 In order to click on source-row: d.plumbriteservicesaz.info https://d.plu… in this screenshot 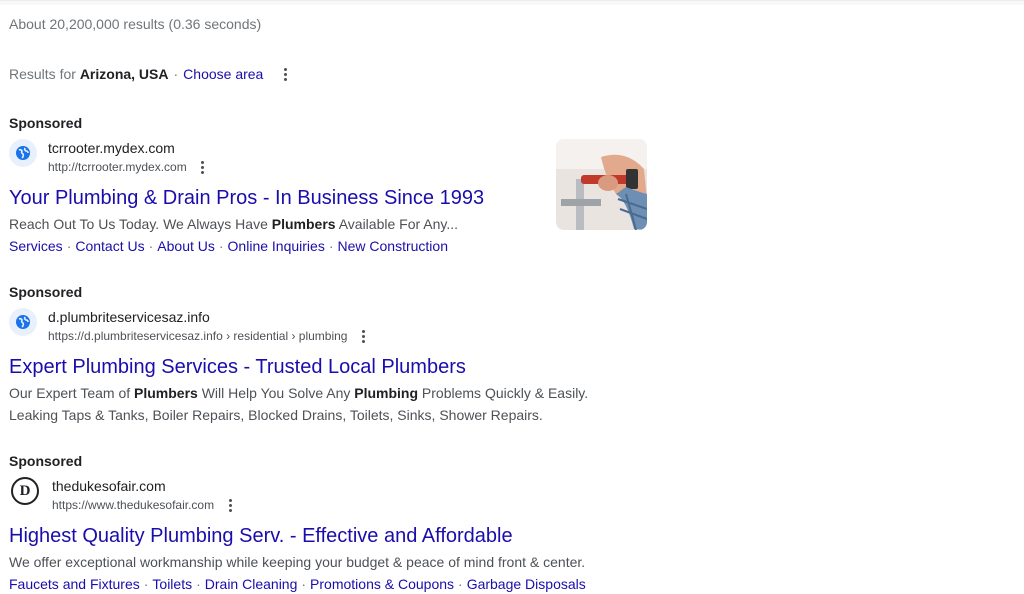, I will do `click(329, 327)`.